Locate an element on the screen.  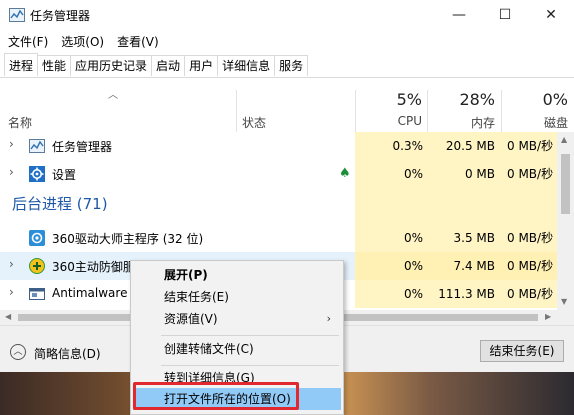
process-name: 任务管理器 is located at coordinates (82, 147).